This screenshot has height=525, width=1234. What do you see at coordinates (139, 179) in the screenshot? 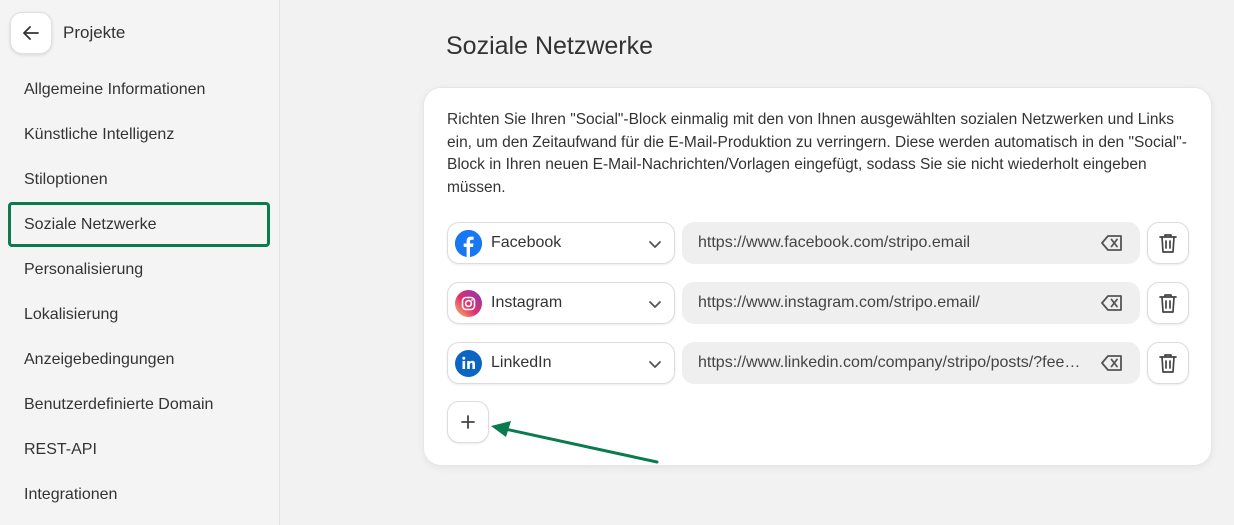
I see `sidebar-item-stiloptionen: Stiloptionen` at bounding box center [139, 179].